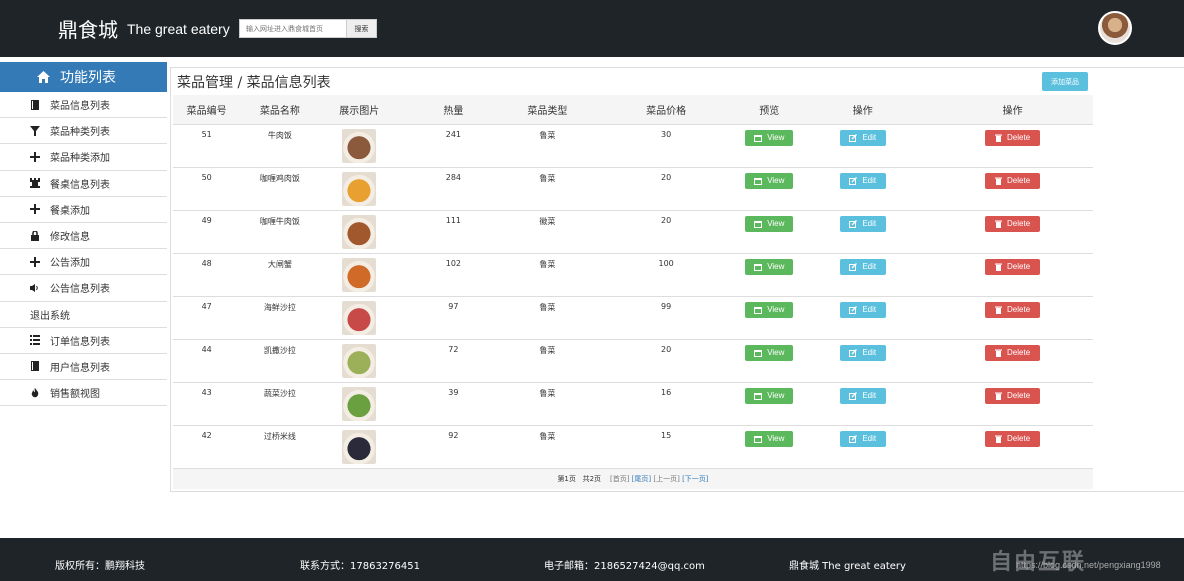 The width and height of the screenshot is (1184, 581). I want to click on footer-copyright: 版权所有：鹏翔科技, so click(100, 566).